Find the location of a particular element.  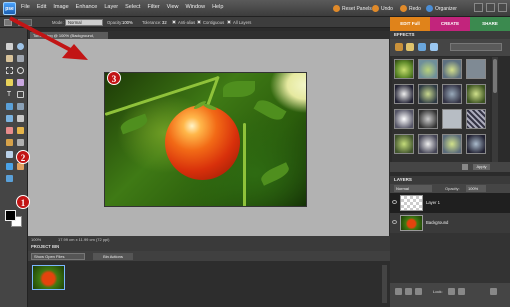

zoom-readout: 100% is located at coordinates (36, 239).